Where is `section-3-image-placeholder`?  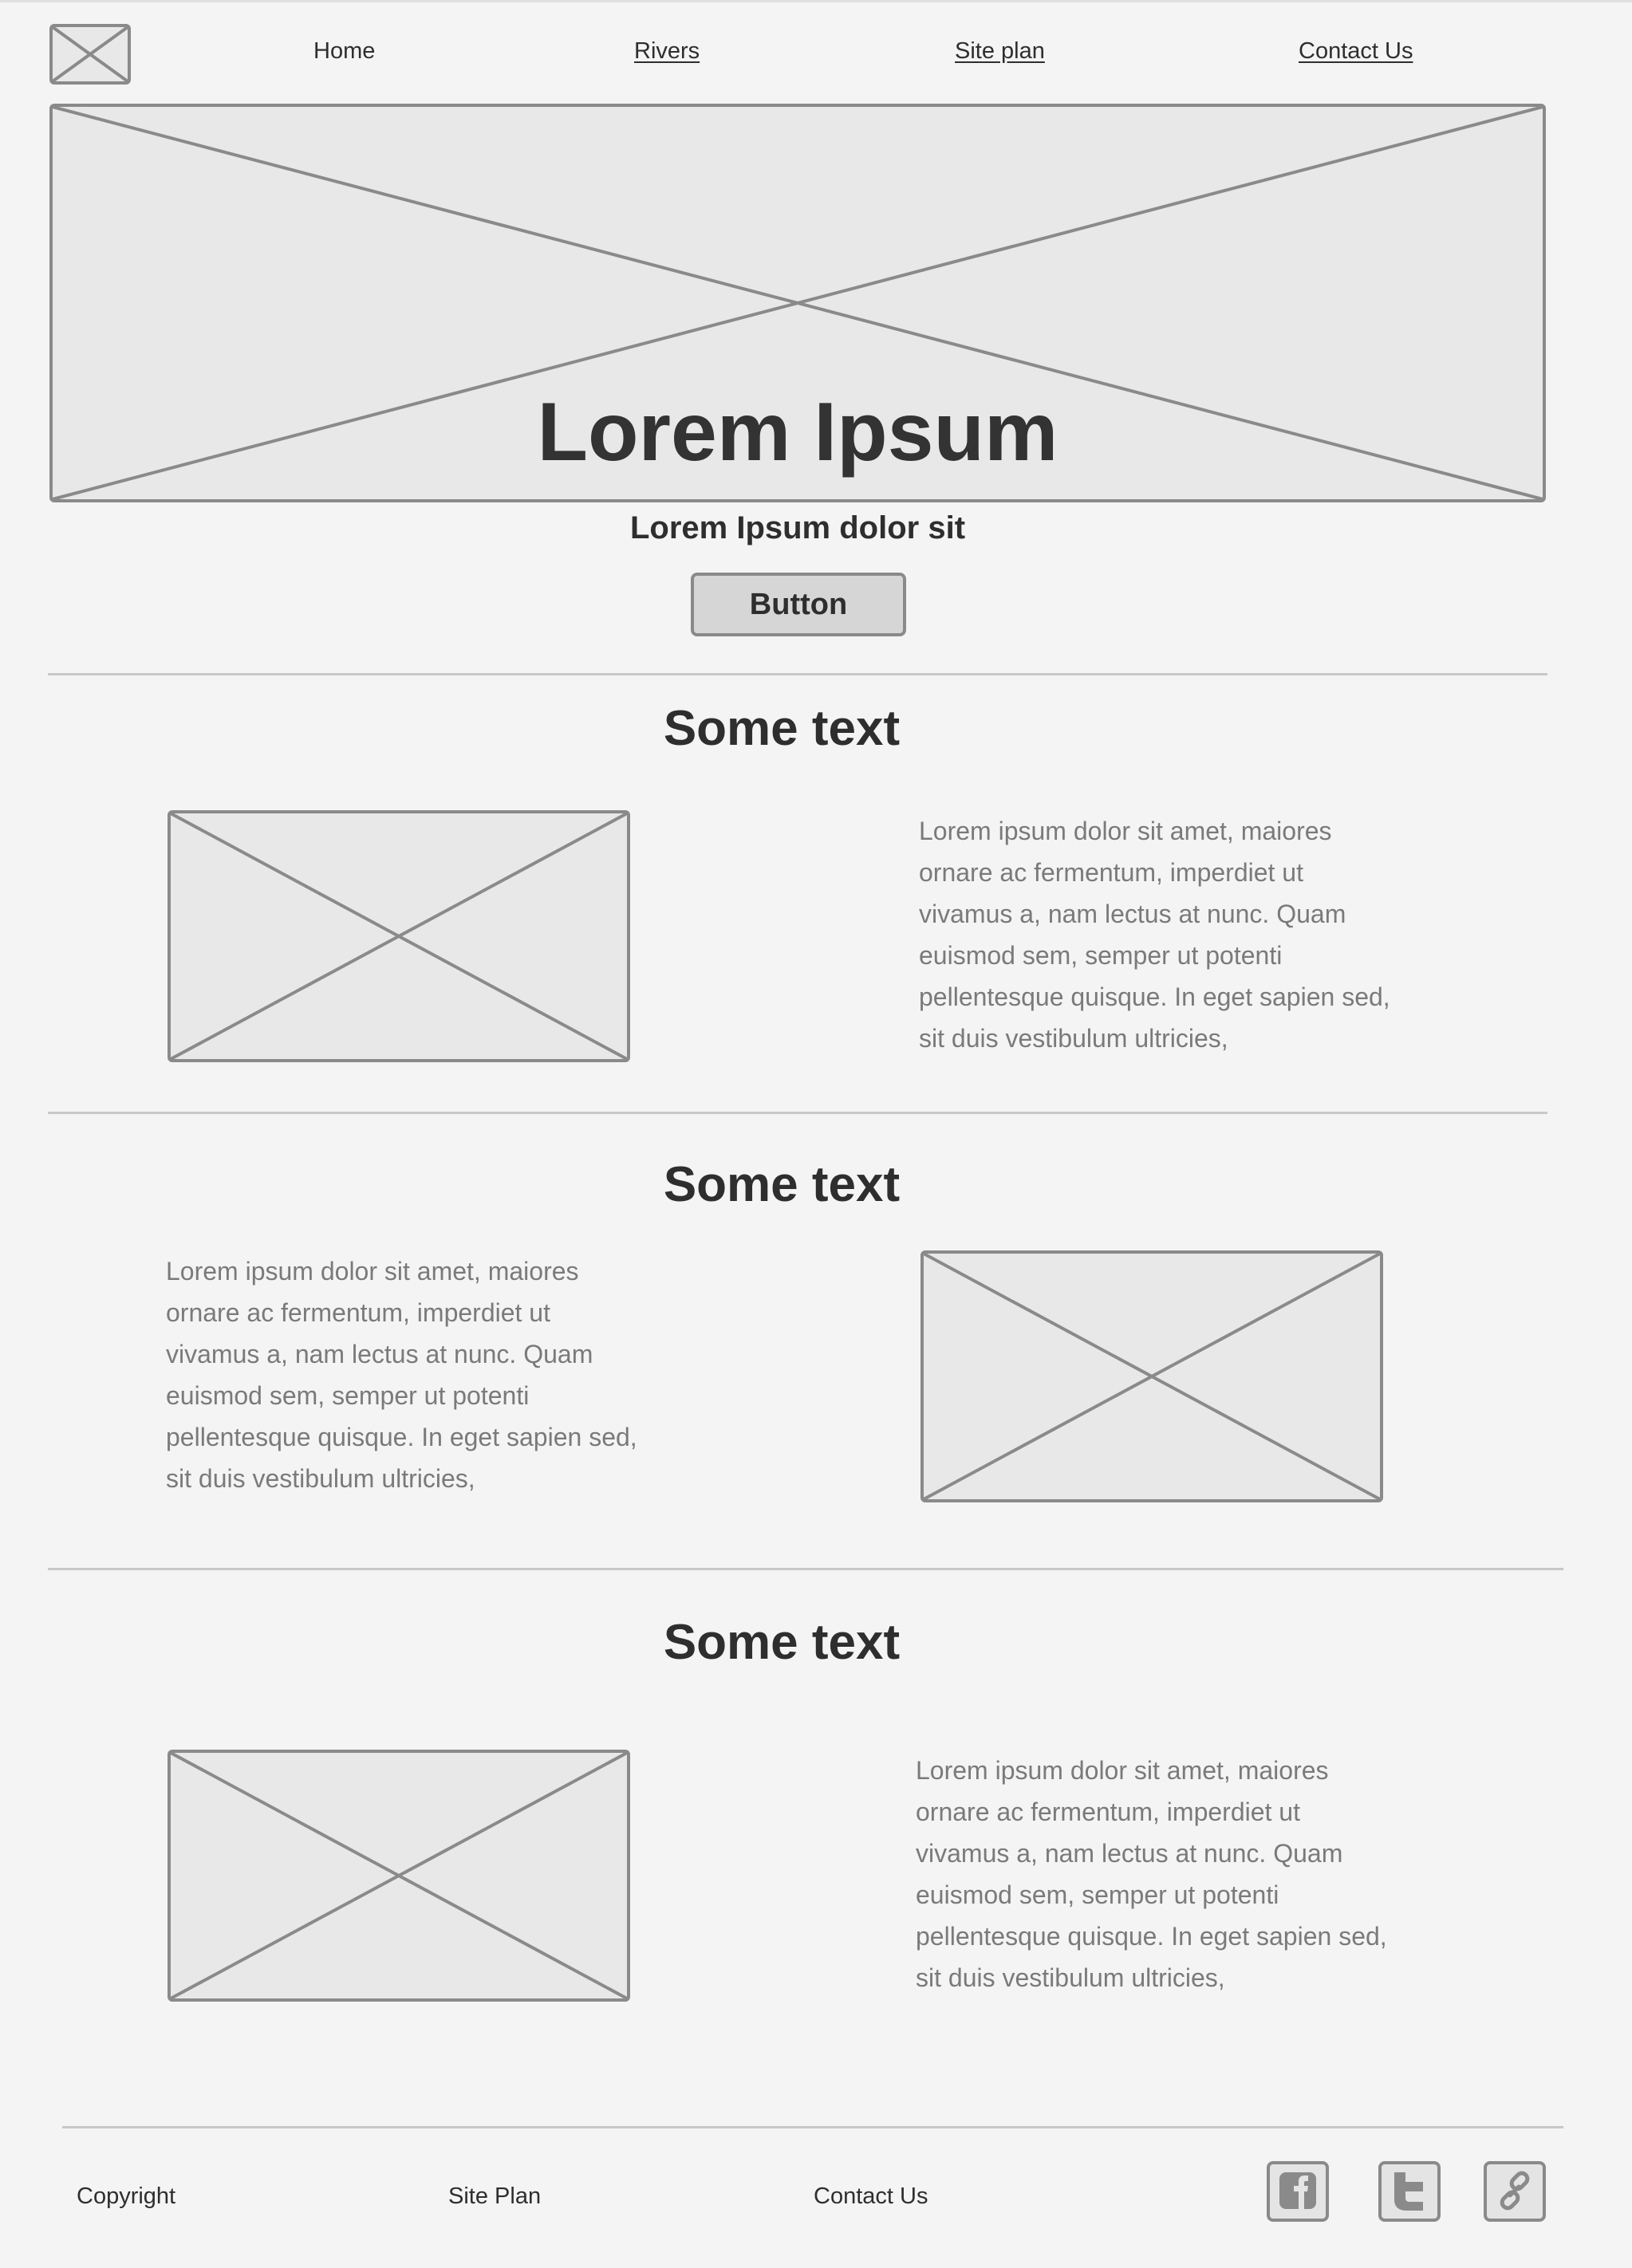
section-3-image-placeholder is located at coordinates (399, 1876).